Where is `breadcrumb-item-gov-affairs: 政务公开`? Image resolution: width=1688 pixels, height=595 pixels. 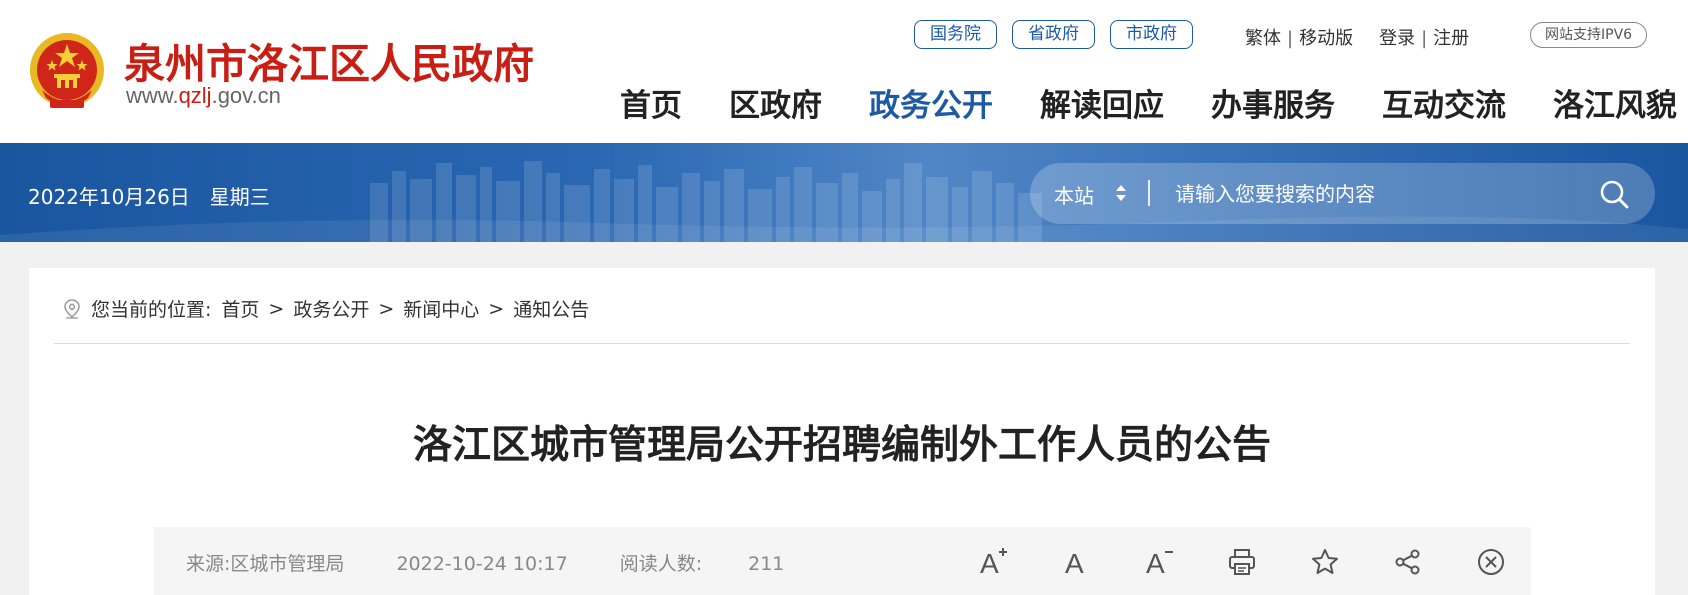 breadcrumb-item-gov-affairs: 政务公开 is located at coordinates (331, 308).